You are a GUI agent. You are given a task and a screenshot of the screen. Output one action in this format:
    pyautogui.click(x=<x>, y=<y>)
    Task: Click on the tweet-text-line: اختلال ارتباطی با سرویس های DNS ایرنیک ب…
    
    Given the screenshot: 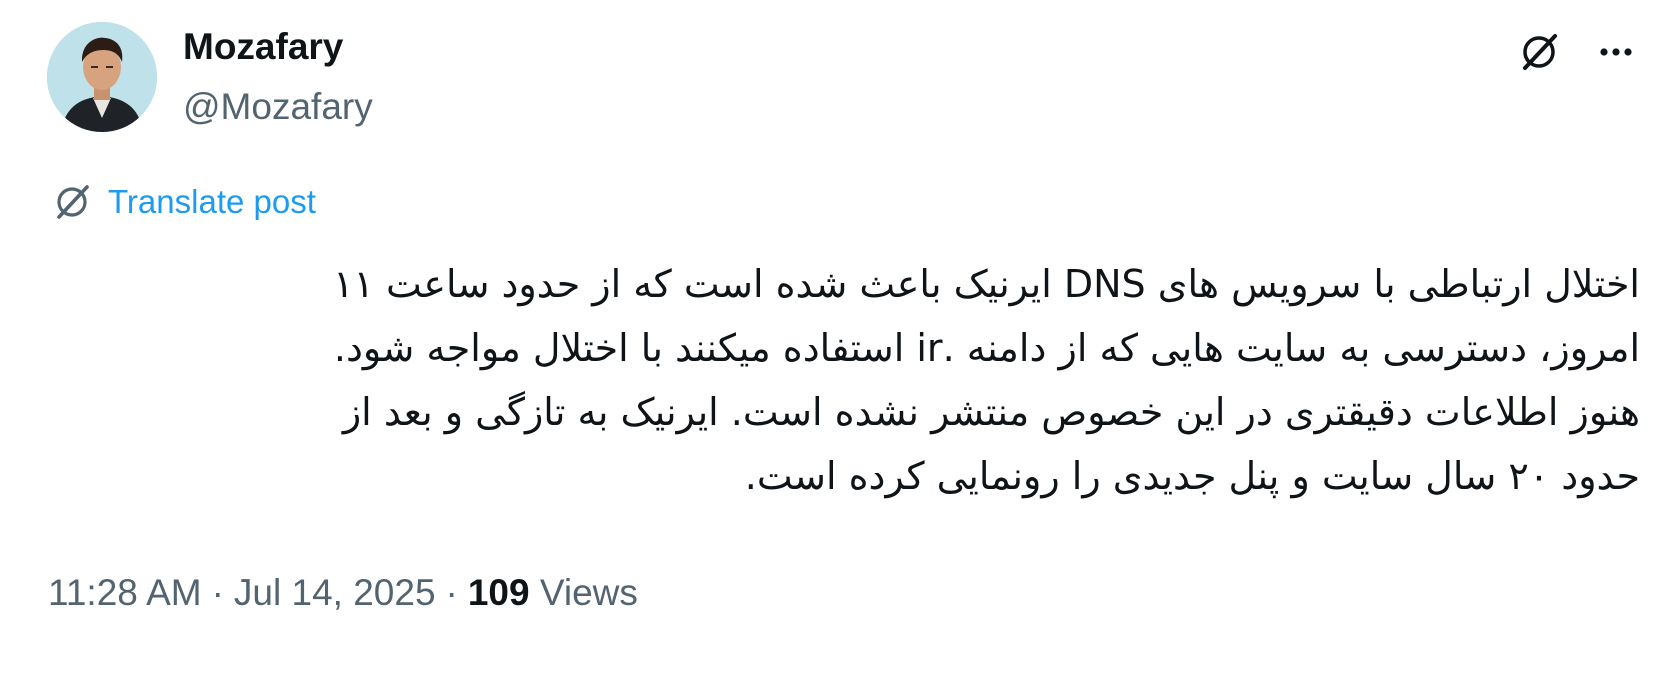 What is the action you would take?
    pyautogui.click(x=986, y=284)
    